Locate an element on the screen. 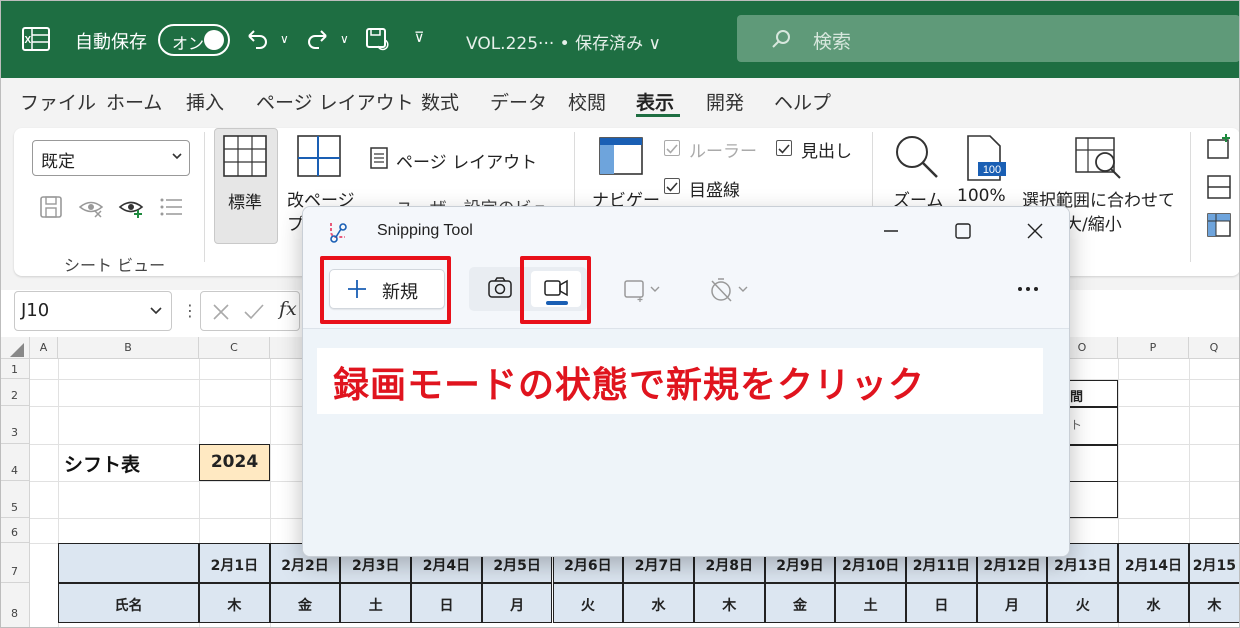 The width and height of the screenshot is (1240, 628). date-header-cell: 2月14日 is located at coordinates (1153, 563).